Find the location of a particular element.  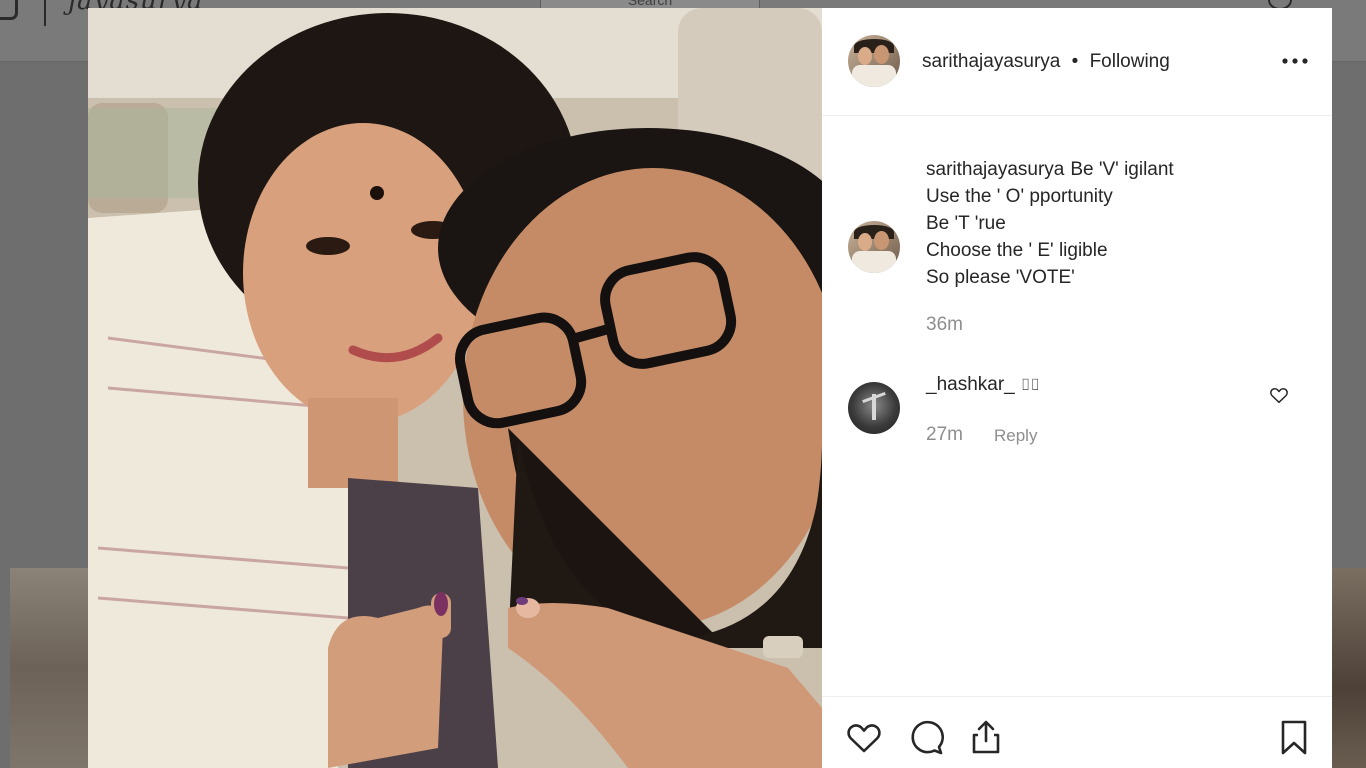

caption-timestamp: 36m is located at coordinates (944, 324).